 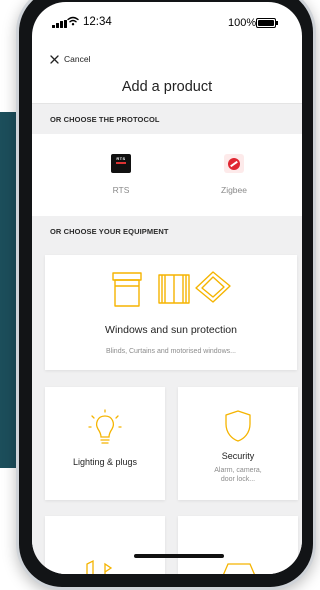 I want to click on equipment-card-title: Security, so click(x=238, y=456).